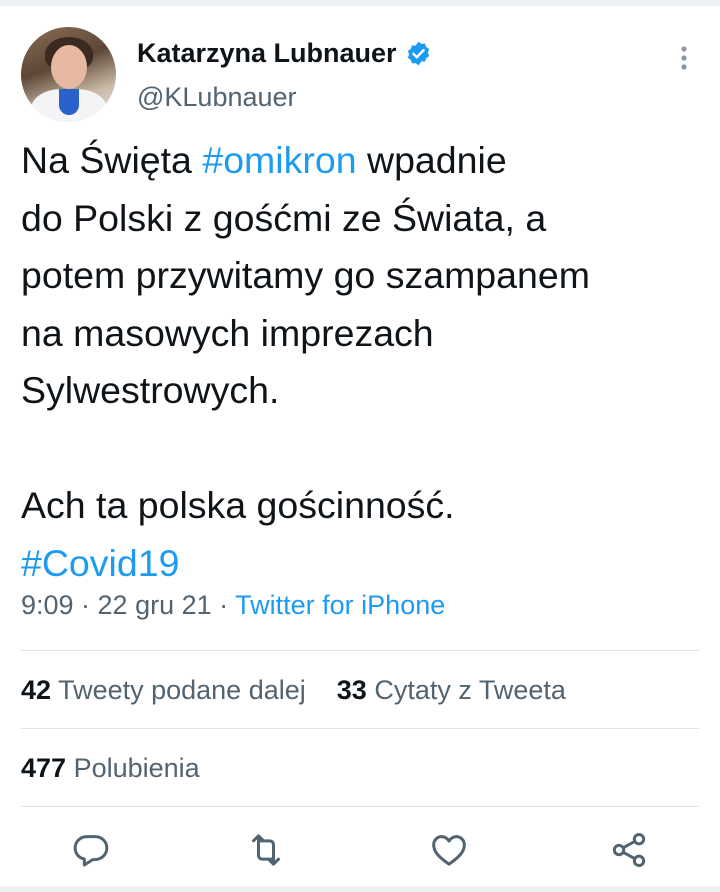 Image resolution: width=720 pixels, height=892 pixels. I want to click on retweets-stat: 42 Tweety podane dalej, so click(163, 690).